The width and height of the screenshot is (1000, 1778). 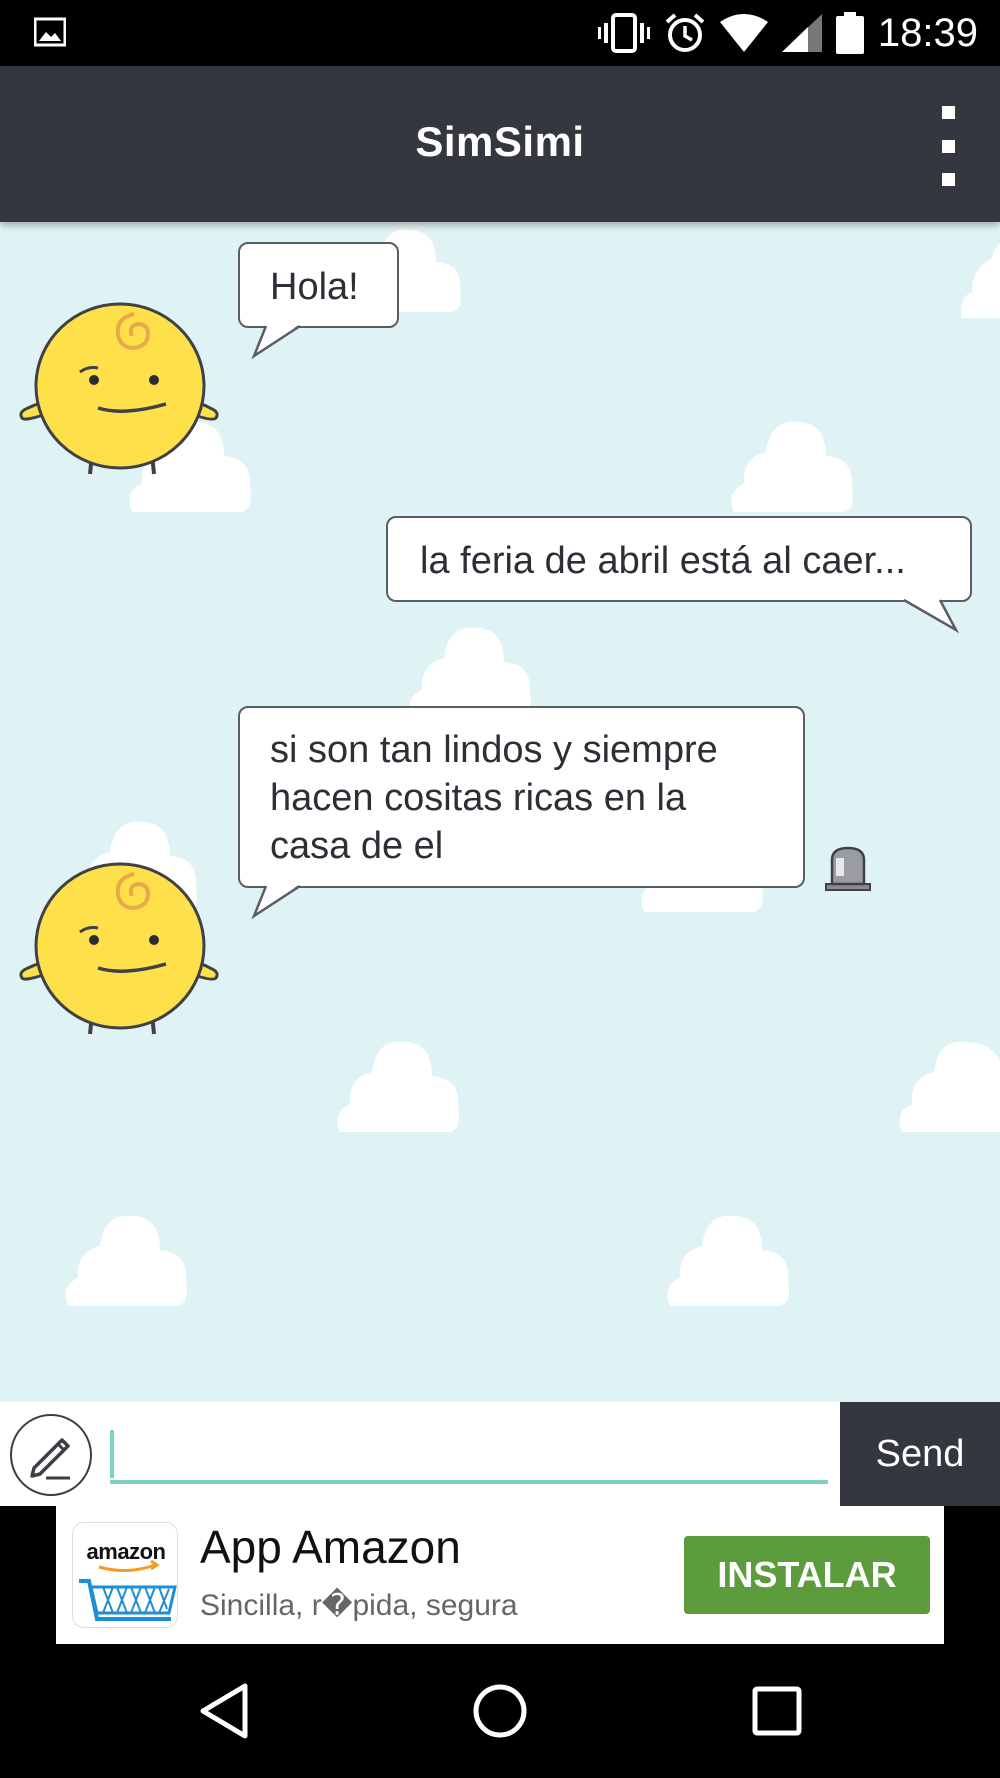 What do you see at coordinates (494, 750) in the screenshot?
I see `message-text-line: si son tan lindos y siempre` at bounding box center [494, 750].